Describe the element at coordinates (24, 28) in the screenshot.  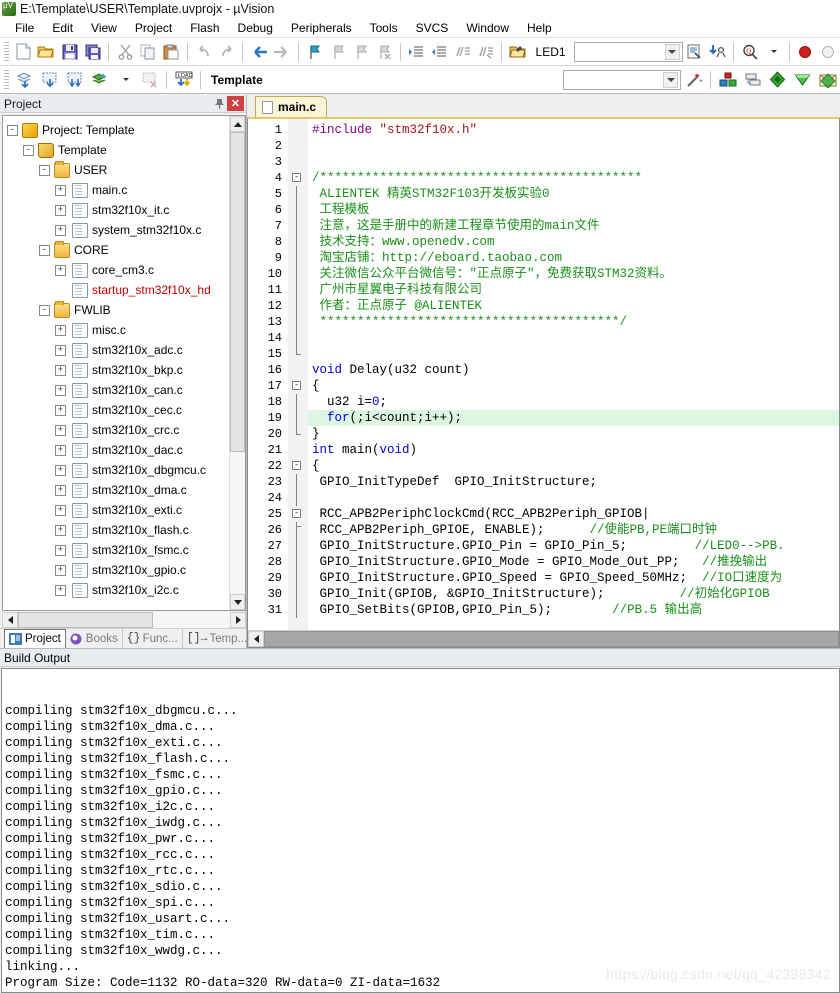
I see `menu-file: File` at that location.